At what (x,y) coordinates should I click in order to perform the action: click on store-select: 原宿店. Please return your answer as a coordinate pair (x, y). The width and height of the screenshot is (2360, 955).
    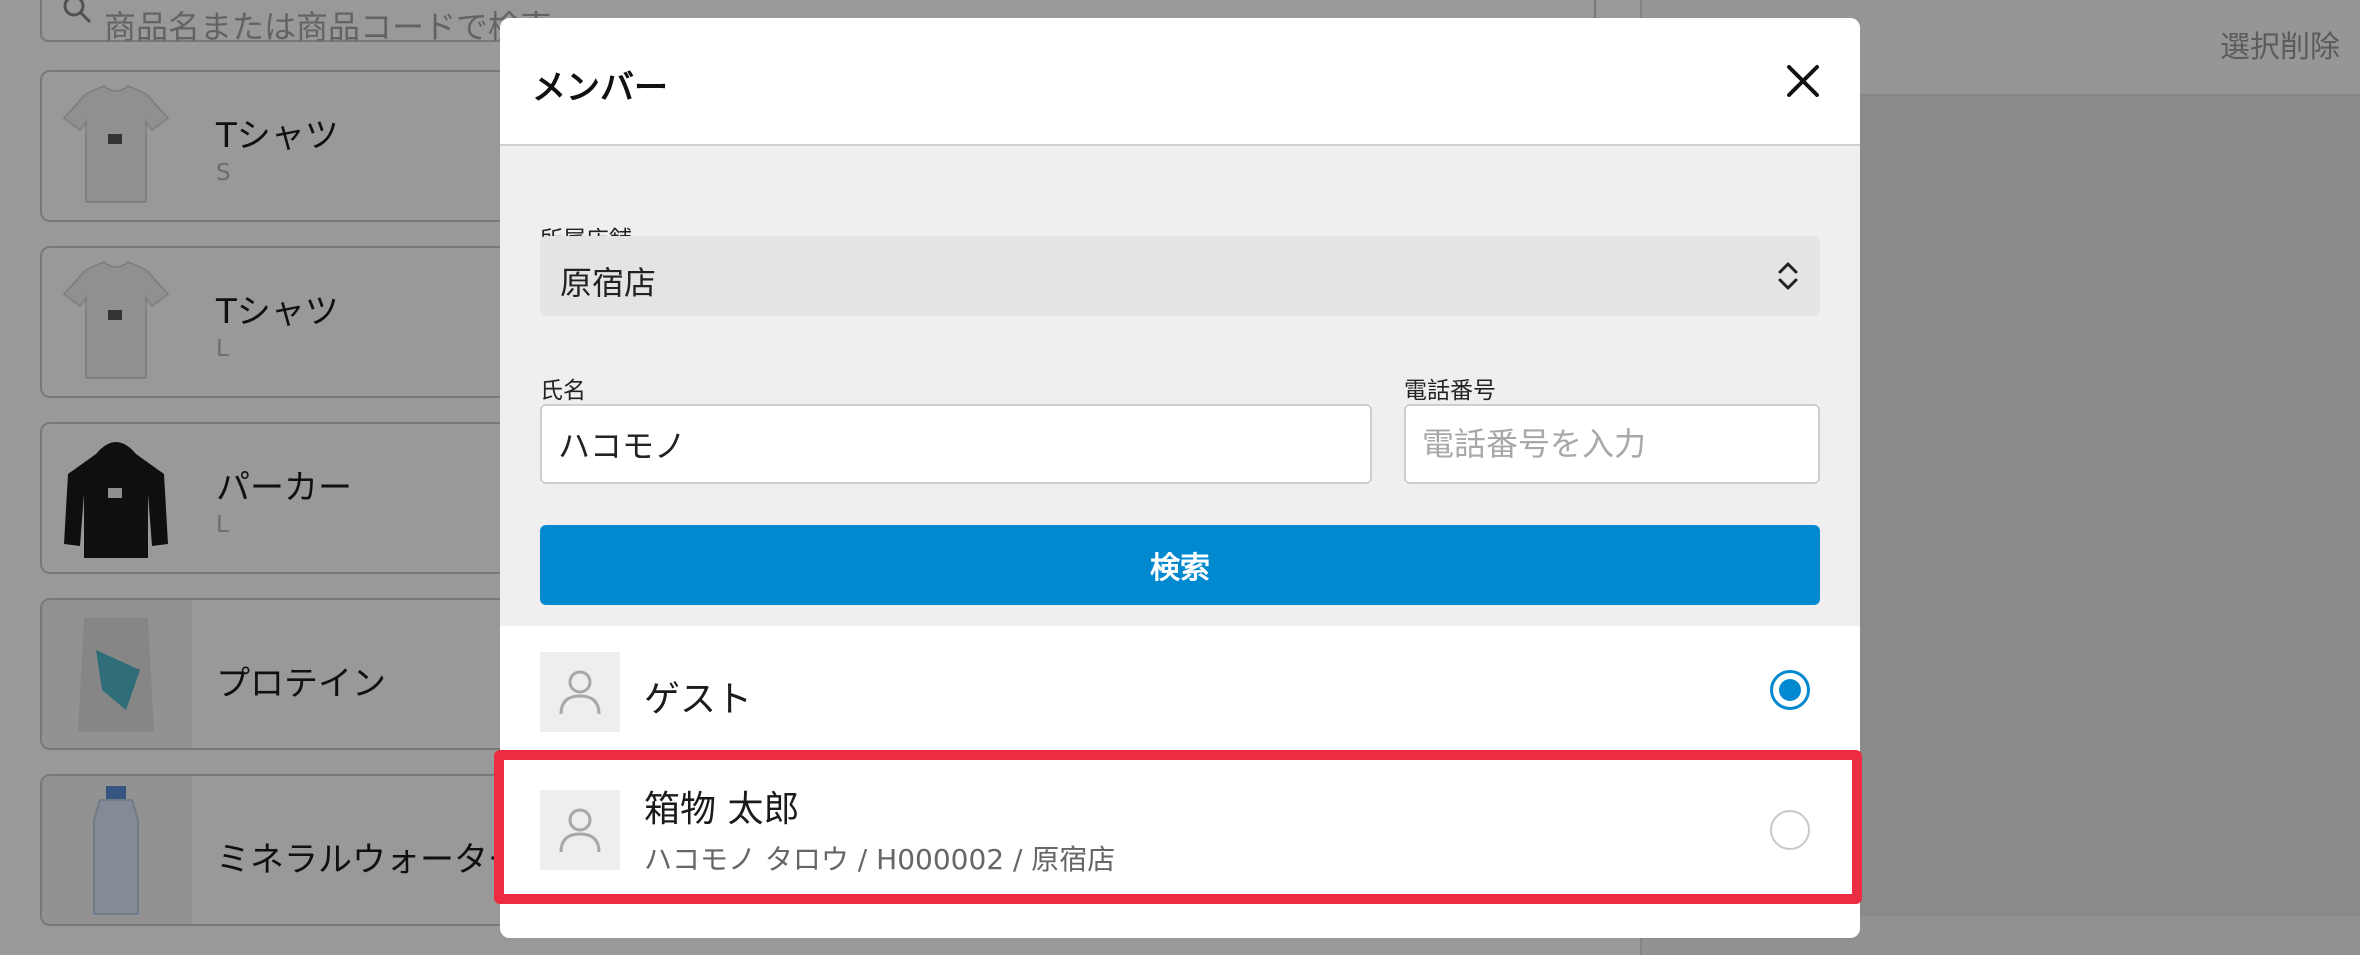
    Looking at the image, I should click on (1180, 276).